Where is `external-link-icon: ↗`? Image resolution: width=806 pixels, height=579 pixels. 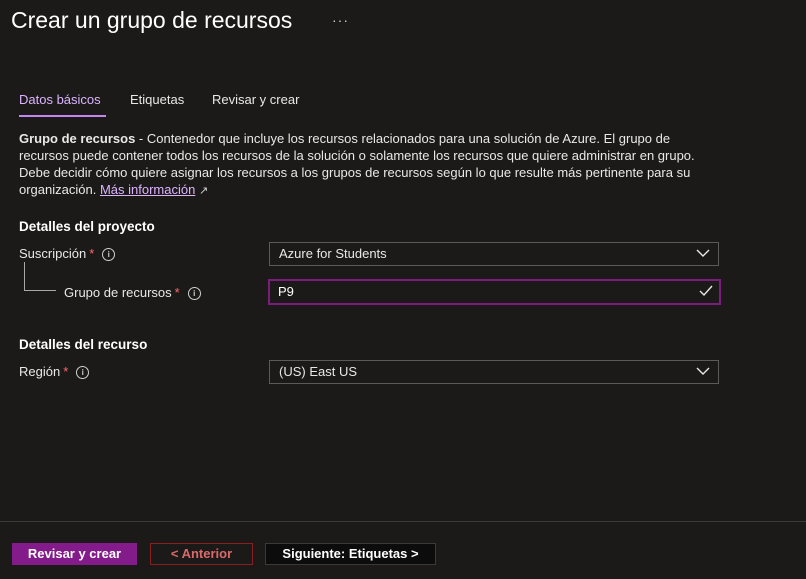
external-link-icon: ↗ is located at coordinates (203, 191).